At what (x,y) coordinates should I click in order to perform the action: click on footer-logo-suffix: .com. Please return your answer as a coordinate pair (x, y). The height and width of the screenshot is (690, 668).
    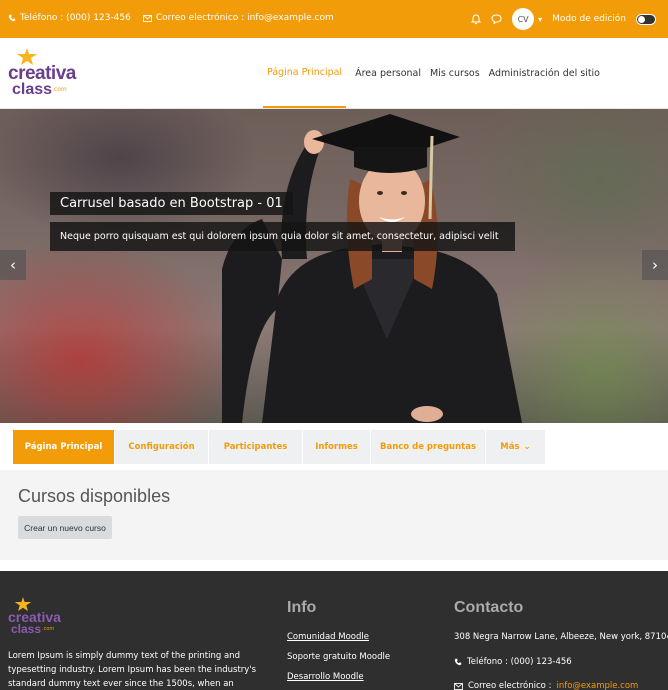
    Looking at the image, I should click on (48, 629).